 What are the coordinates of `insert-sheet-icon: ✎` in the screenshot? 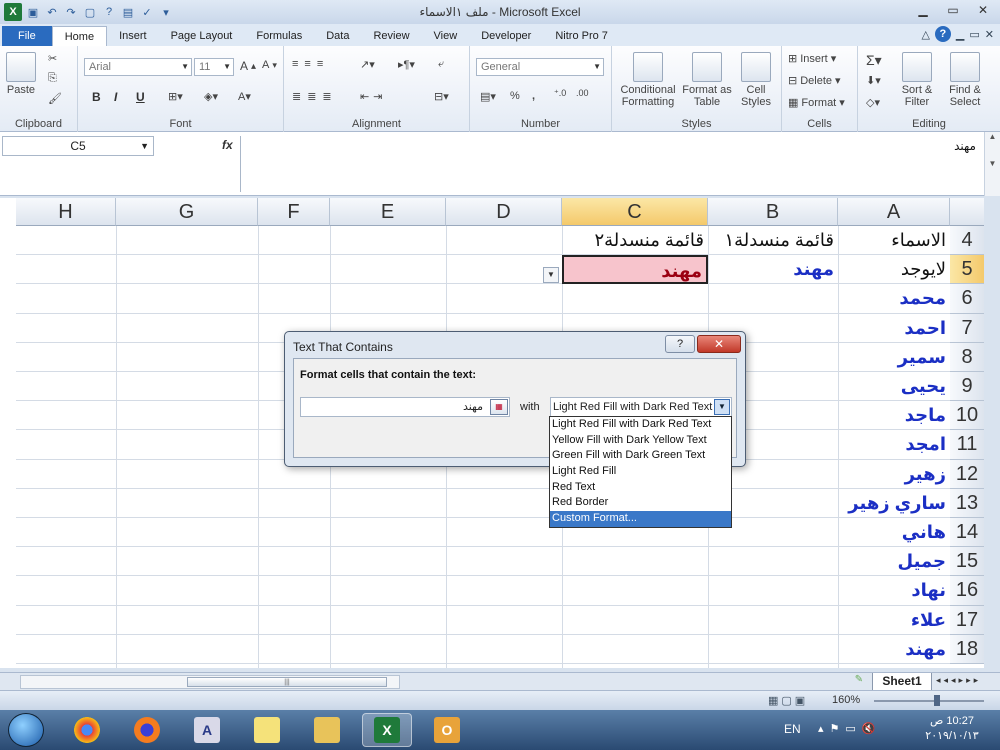 It's located at (859, 681).